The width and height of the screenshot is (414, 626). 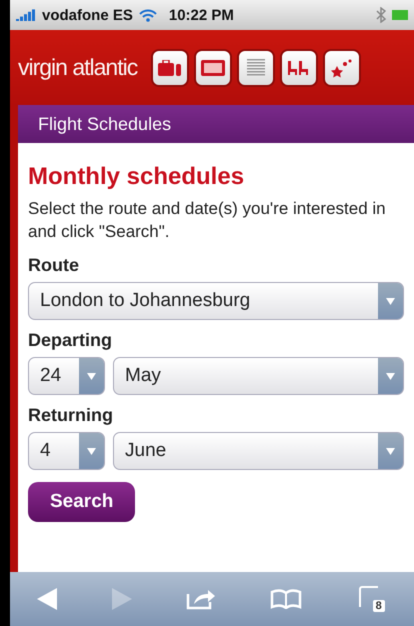 What do you see at coordinates (258, 451) in the screenshot?
I see `dropdown-select: June` at bounding box center [258, 451].